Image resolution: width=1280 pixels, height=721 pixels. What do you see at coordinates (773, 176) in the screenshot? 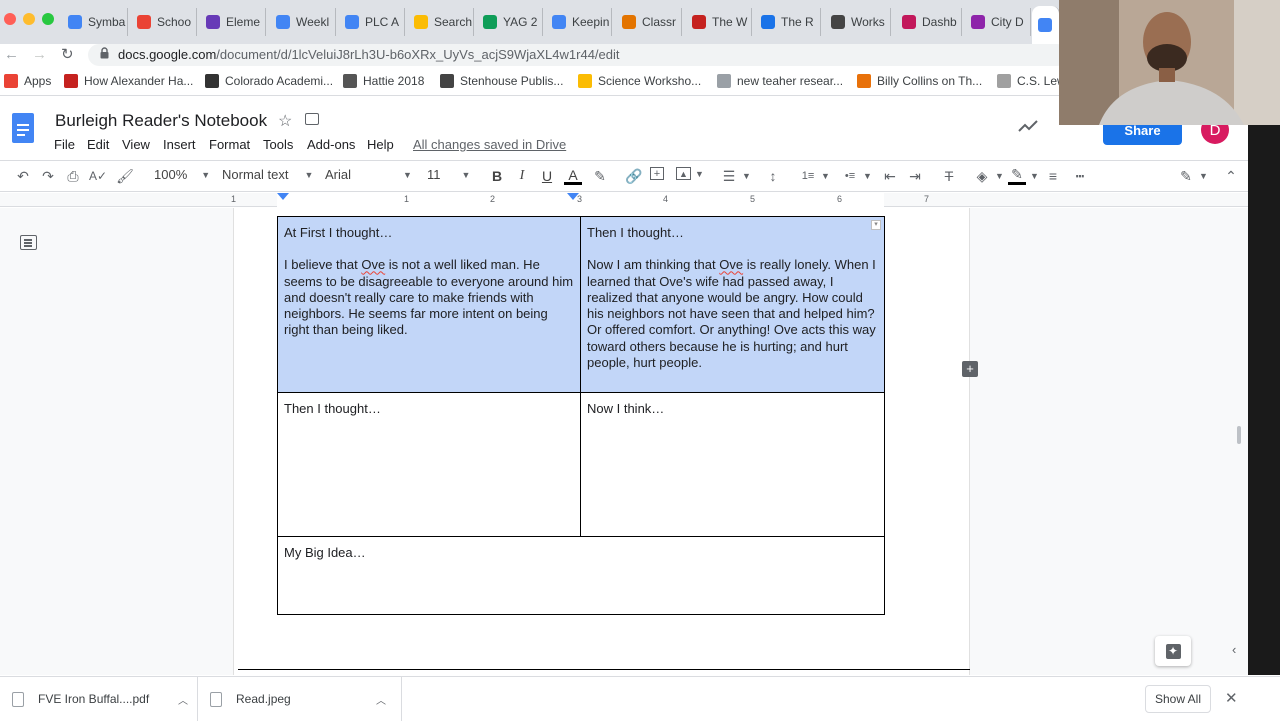
I see `line-spacing-icon: ↕` at bounding box center [773, 176].